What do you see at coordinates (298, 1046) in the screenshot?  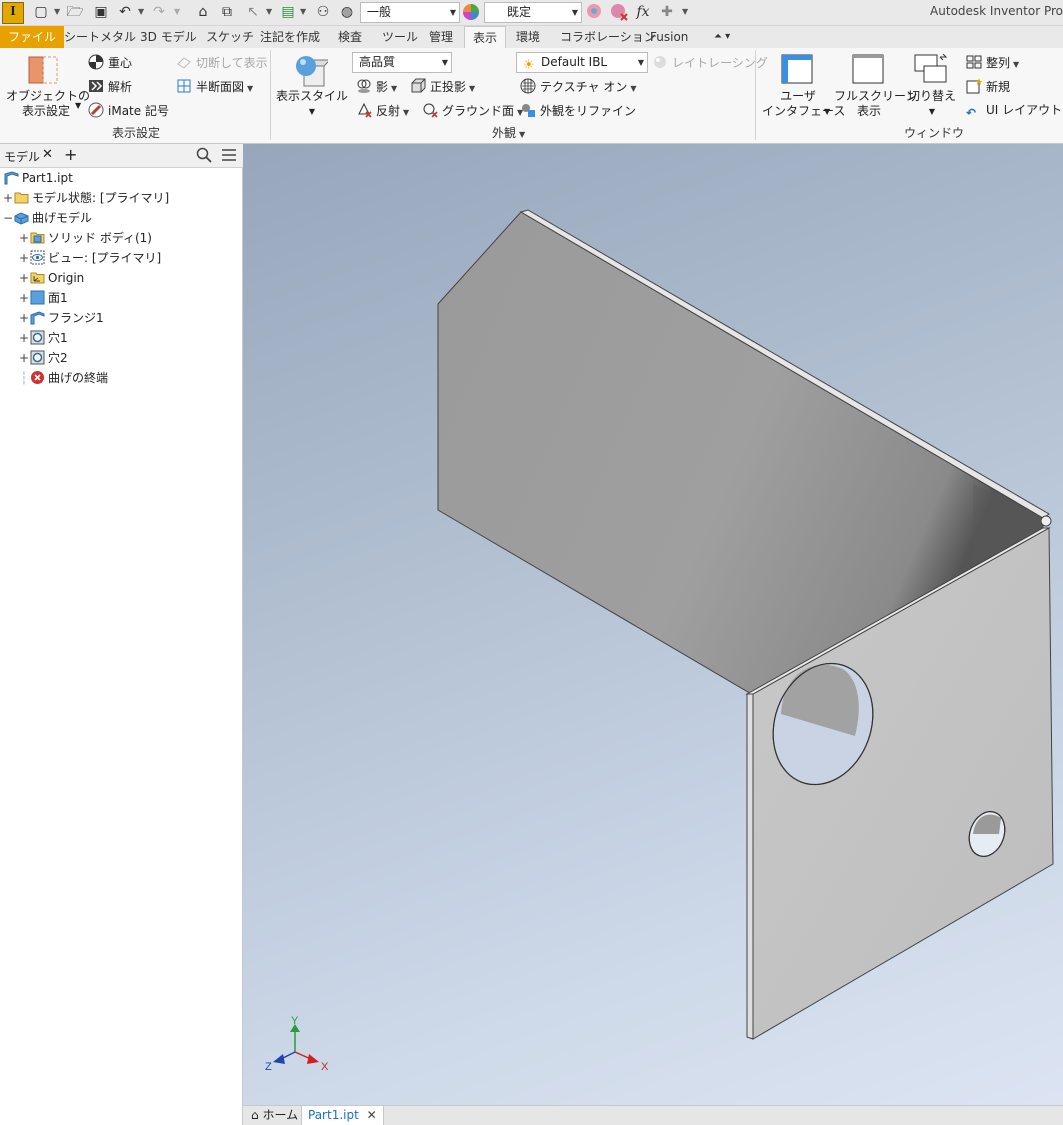 I see `view-triad: Y X Z` at bounding box center [298, 1046].